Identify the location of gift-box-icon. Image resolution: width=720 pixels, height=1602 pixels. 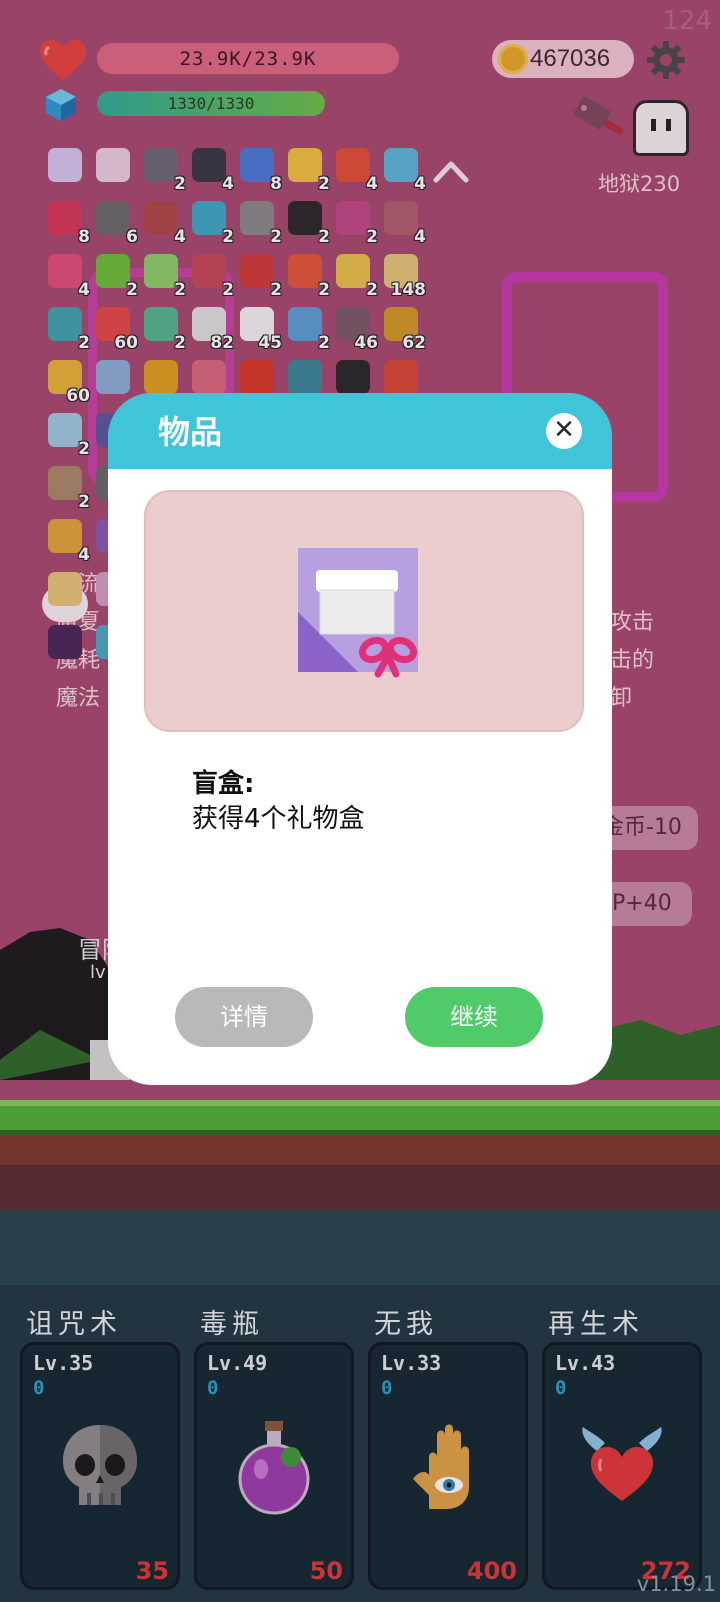
(358, 613).